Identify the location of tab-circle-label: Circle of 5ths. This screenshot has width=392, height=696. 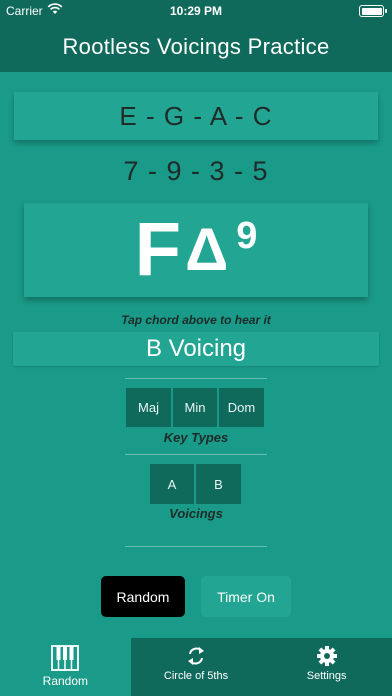
(196, 676).